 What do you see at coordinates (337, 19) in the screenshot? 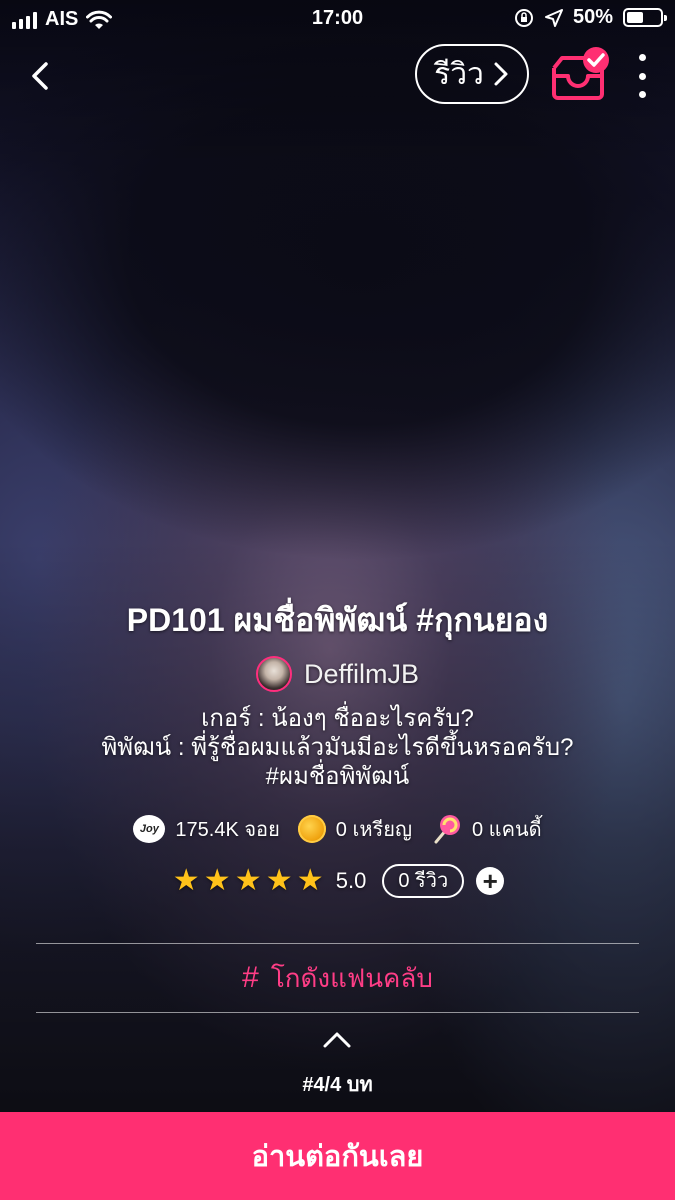
I see `status-bar: AIS 17:00 50%` at bounding box center [337, 19].